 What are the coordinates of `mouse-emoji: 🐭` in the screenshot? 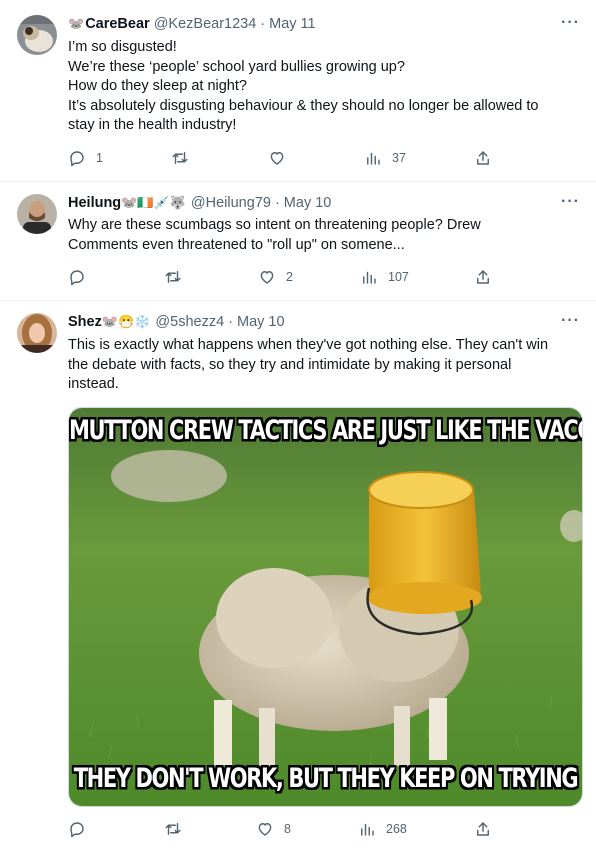 It's located at (76, 23).